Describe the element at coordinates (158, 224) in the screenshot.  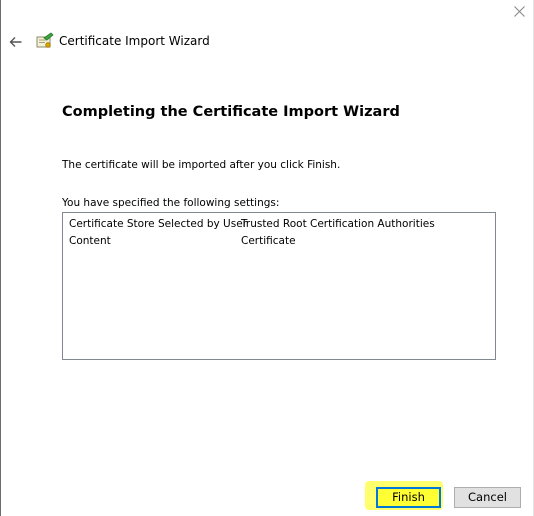
I see `setting-key: Certificate Store Selected by User` at that location.